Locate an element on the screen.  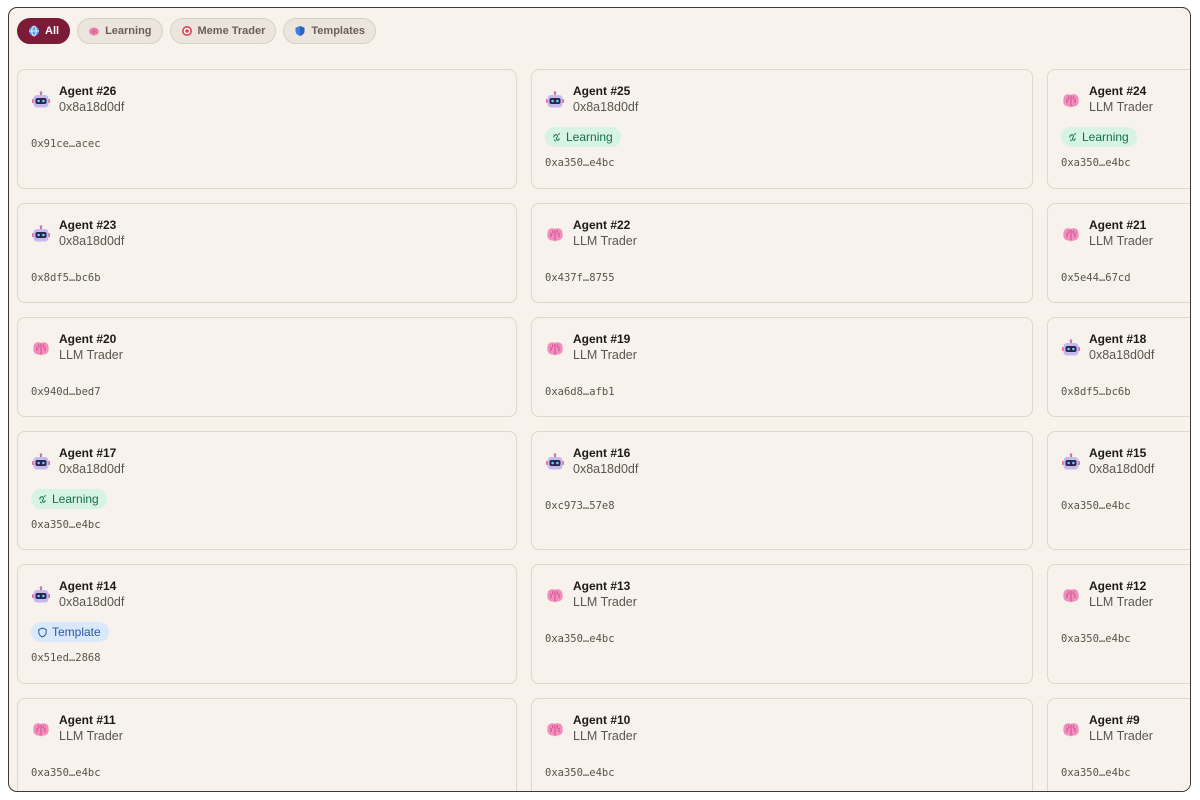
agent-card: Agent #23 0x8a18d0df 0x8df5…bc6b is located at coordinates (267, 253).